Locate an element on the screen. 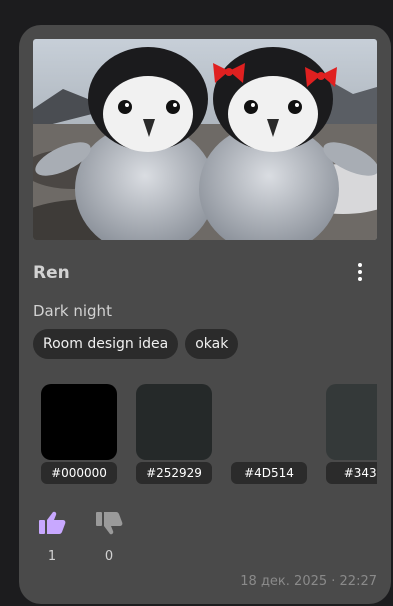 Image resolution: width=393 pixels, height=606 pixels. color-swatch: #000000 is located at coordinates (79, 435).